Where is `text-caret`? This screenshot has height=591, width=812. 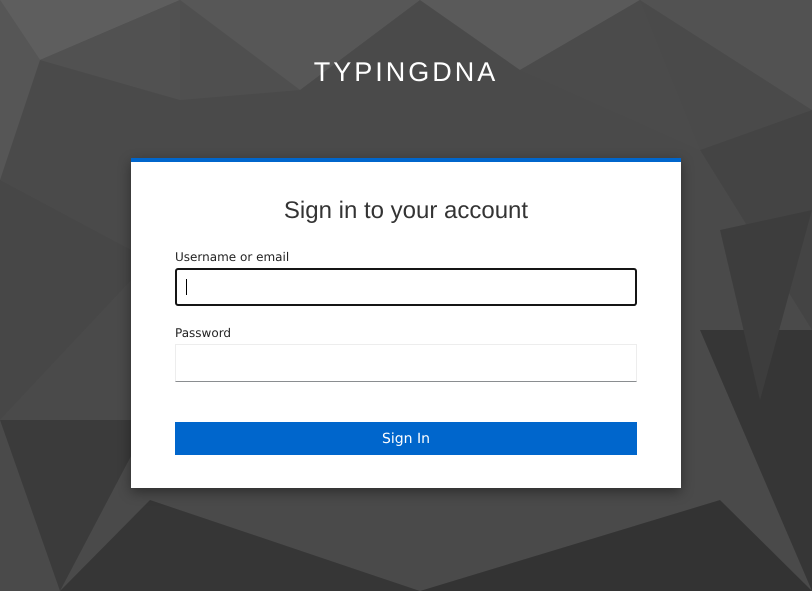
text-caret is located at coordinates (186, 287).